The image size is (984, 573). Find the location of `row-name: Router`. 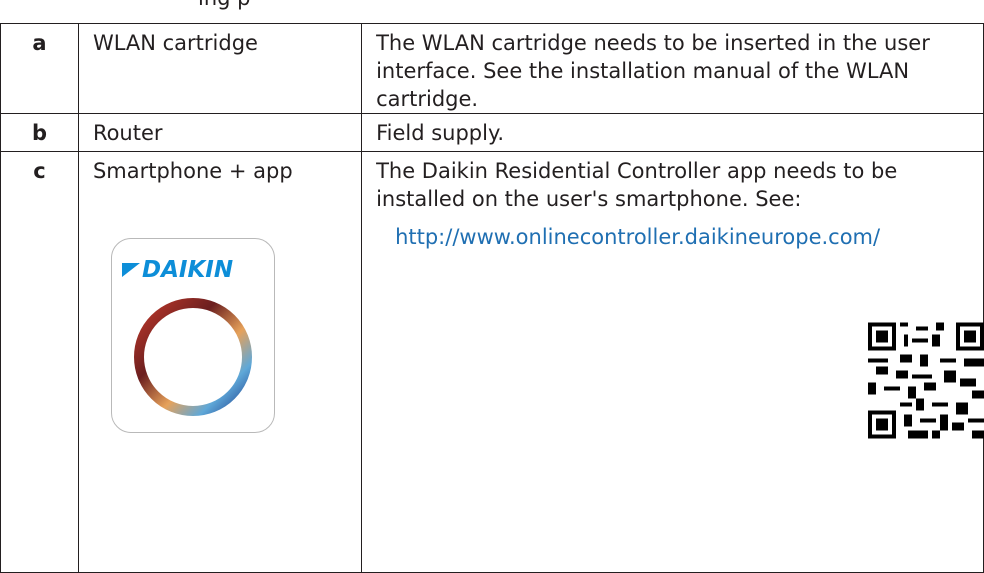

row-name: Router is located at coordinates (220, 132).